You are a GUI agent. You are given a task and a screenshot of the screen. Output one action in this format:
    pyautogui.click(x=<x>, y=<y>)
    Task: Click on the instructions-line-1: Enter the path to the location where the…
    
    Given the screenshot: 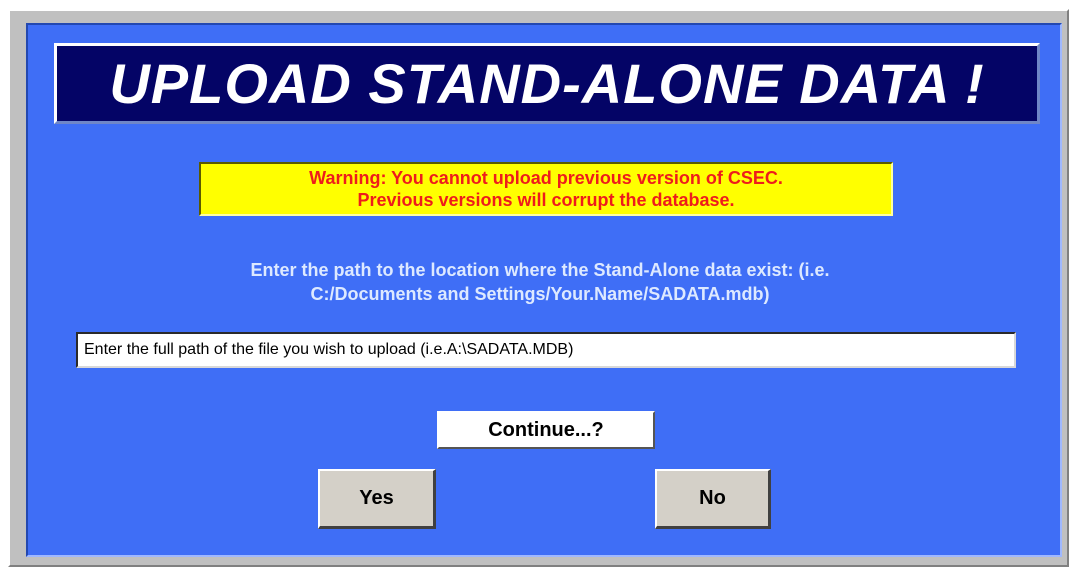 What is the action you would take?
    pyautogui.click(x=540, y=270)
    